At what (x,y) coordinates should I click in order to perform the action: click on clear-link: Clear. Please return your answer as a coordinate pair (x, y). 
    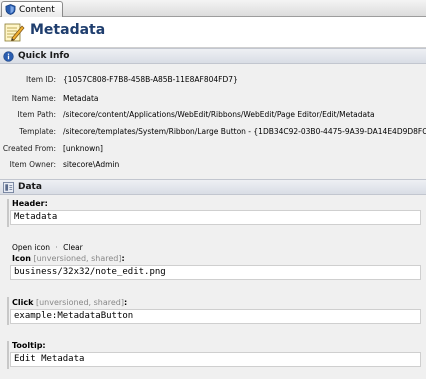
    Looking at the image, I should click on (73, 247).